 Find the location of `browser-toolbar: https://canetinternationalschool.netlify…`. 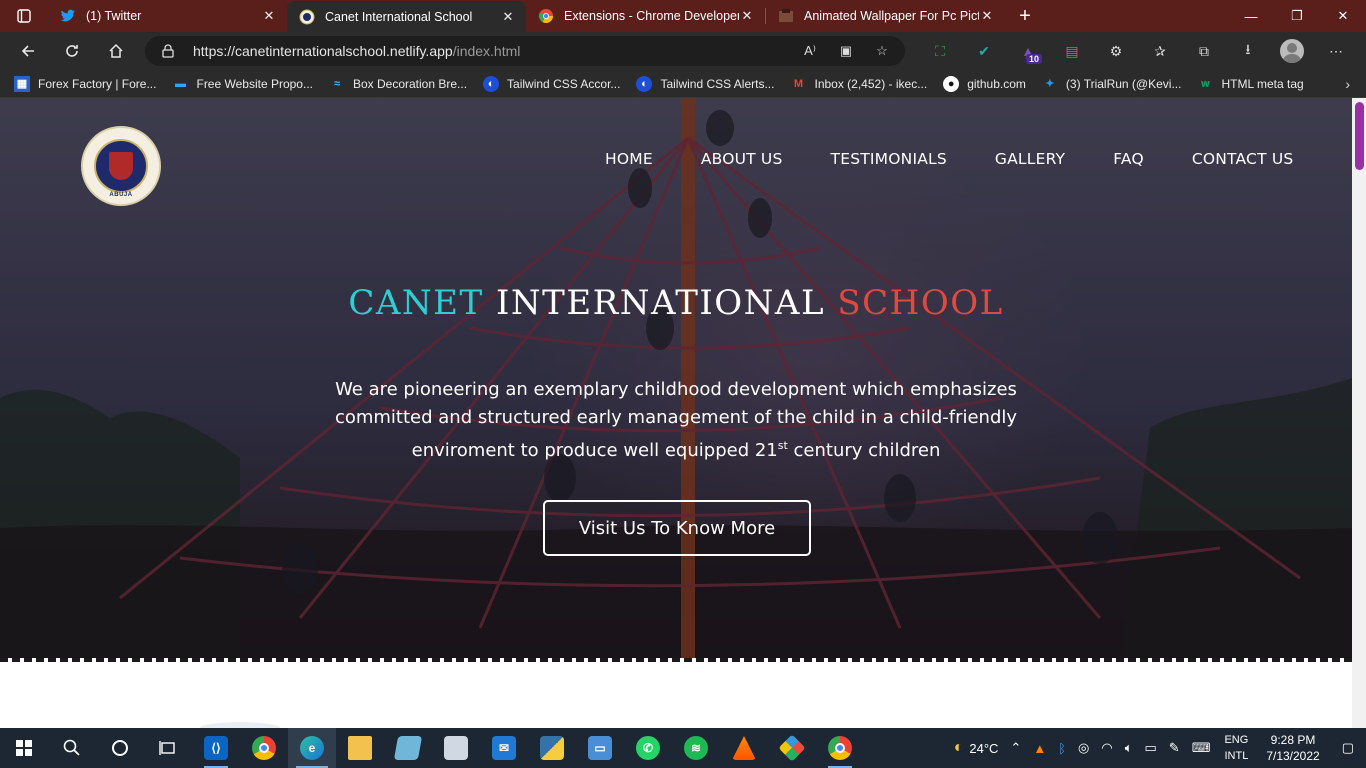

browser-toolbar: https://canetinternationalschool.netlify… is located at coordinates (683, 51).